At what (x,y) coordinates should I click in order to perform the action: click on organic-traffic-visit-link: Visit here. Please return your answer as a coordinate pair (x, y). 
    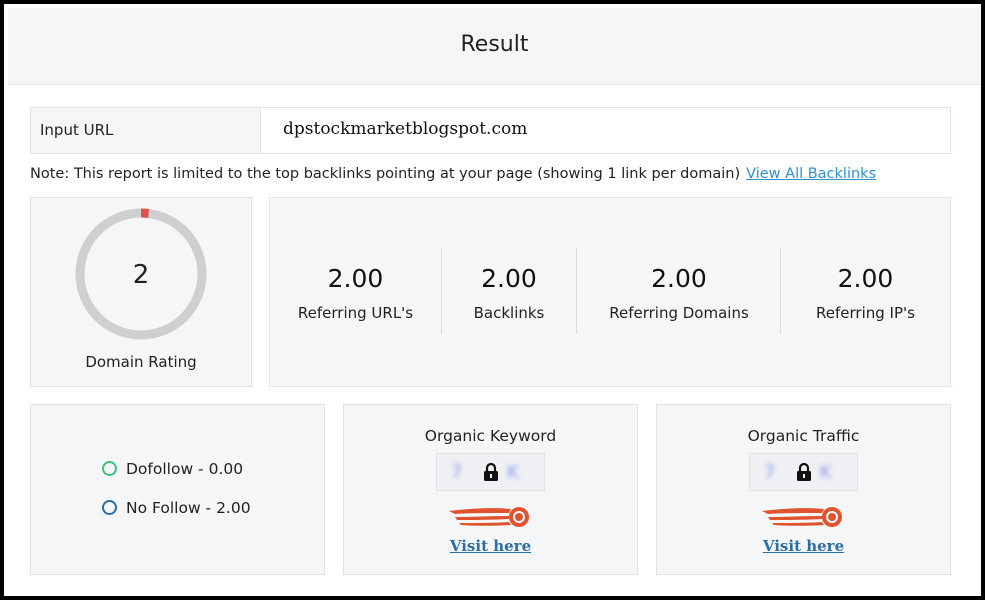
    Looking at the image, I should click on (803, 546).